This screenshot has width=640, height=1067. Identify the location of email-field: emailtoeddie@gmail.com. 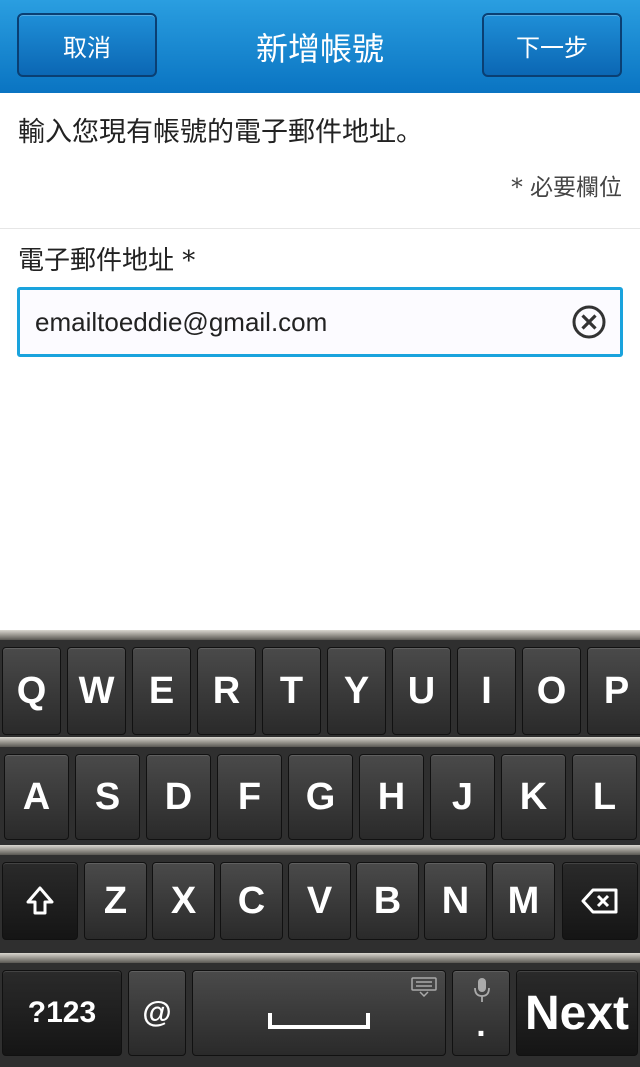
(320, 322).